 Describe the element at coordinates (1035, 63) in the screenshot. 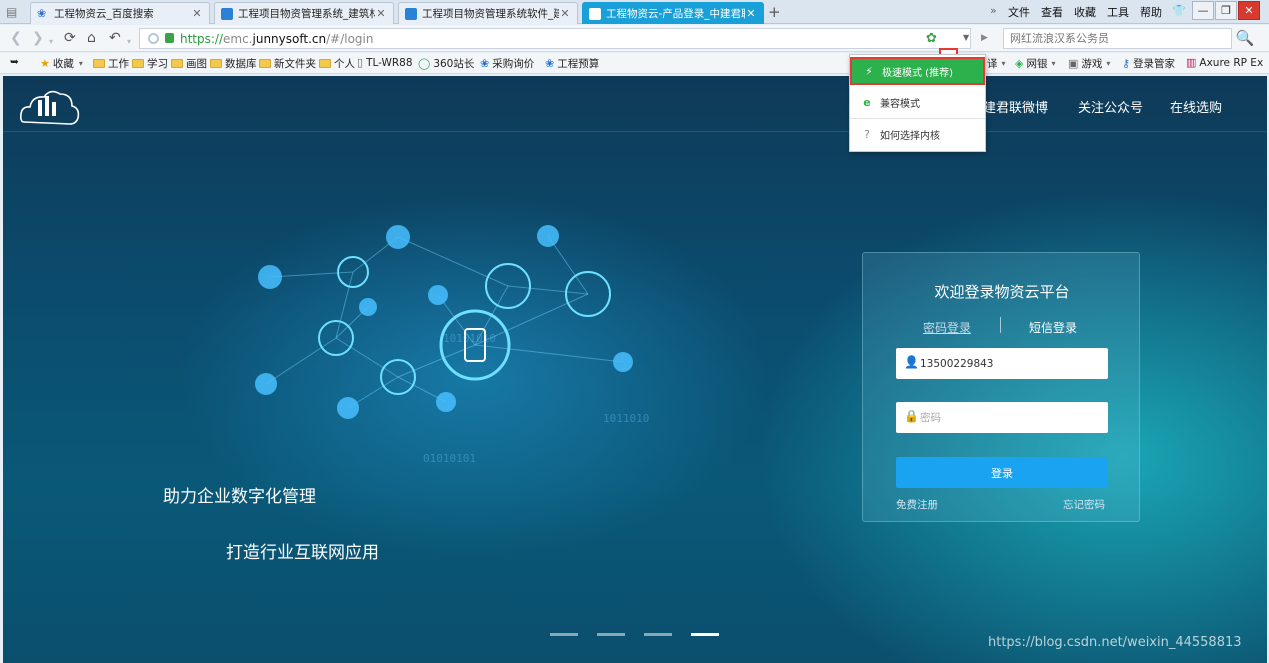

I see `bookmark-bank: ◈ 网银 ▾` at that location.